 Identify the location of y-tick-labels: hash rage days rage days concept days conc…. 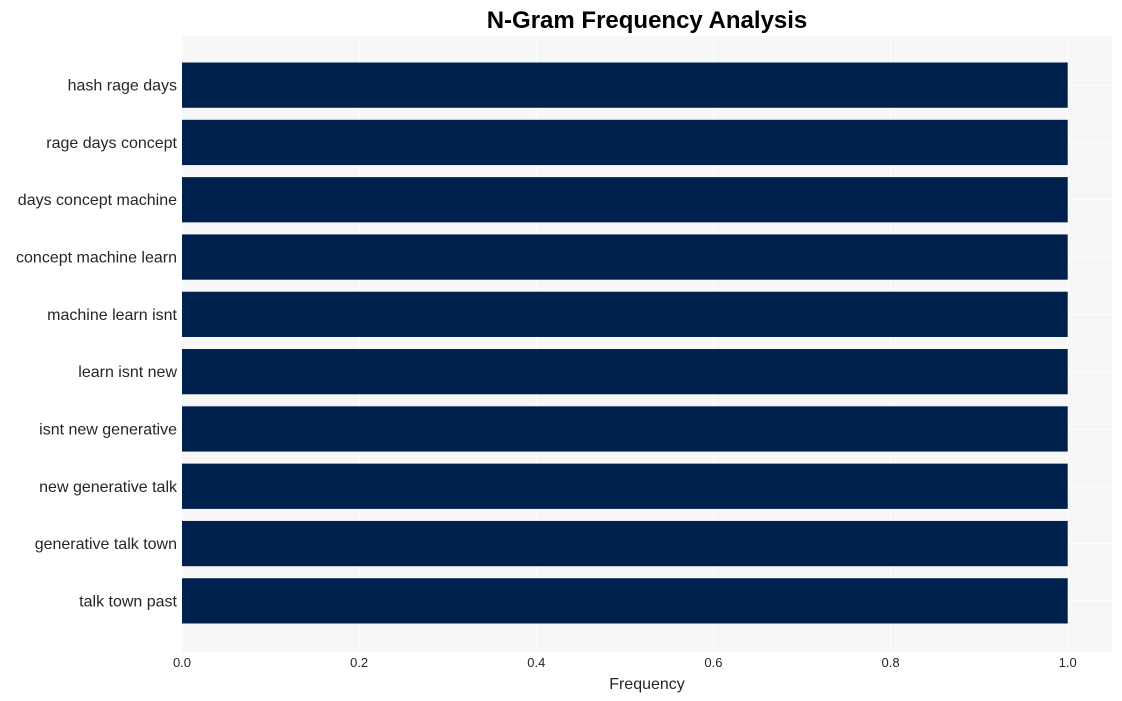
(97, 344).